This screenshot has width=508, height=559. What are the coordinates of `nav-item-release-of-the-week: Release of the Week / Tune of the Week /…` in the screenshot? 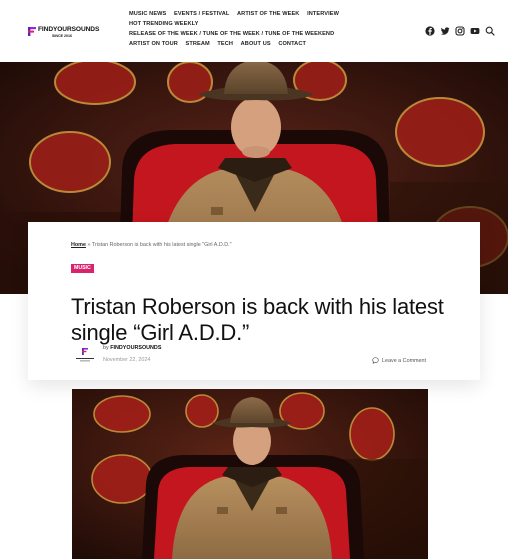 It's located at (231, 34).